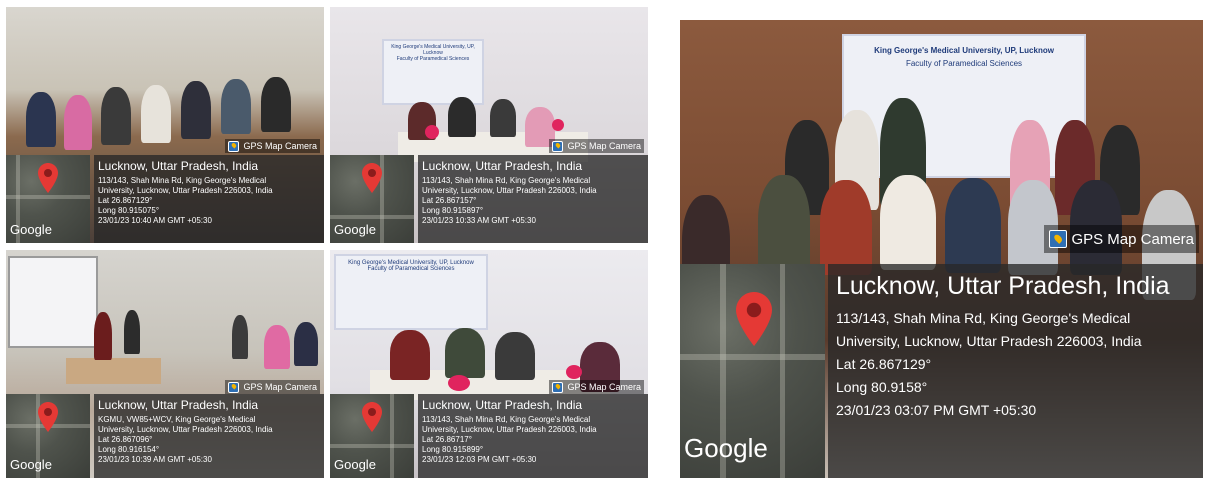 The image size is (1208, 483). I want to click on latitude: Lat 26.867096°, so click(125, 439).